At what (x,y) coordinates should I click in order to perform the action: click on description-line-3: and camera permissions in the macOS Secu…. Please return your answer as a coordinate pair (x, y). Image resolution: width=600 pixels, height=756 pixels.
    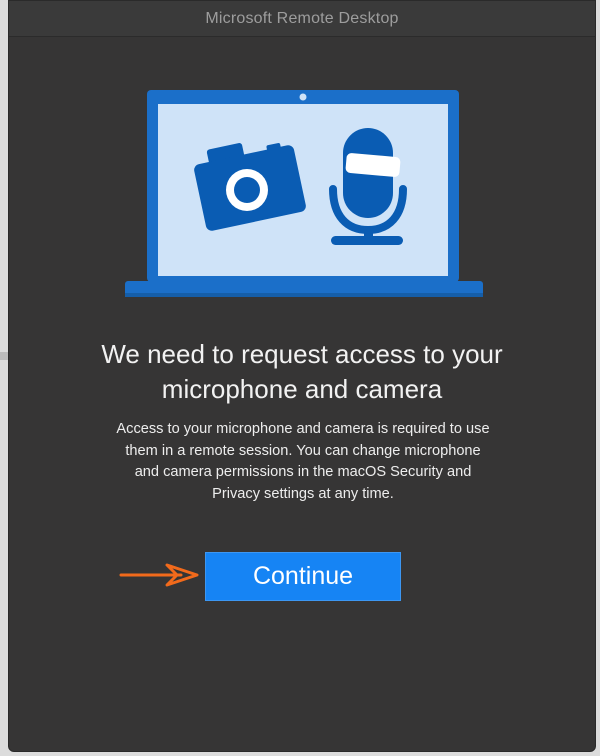
    Looking at the image, I should click on (303, 472).